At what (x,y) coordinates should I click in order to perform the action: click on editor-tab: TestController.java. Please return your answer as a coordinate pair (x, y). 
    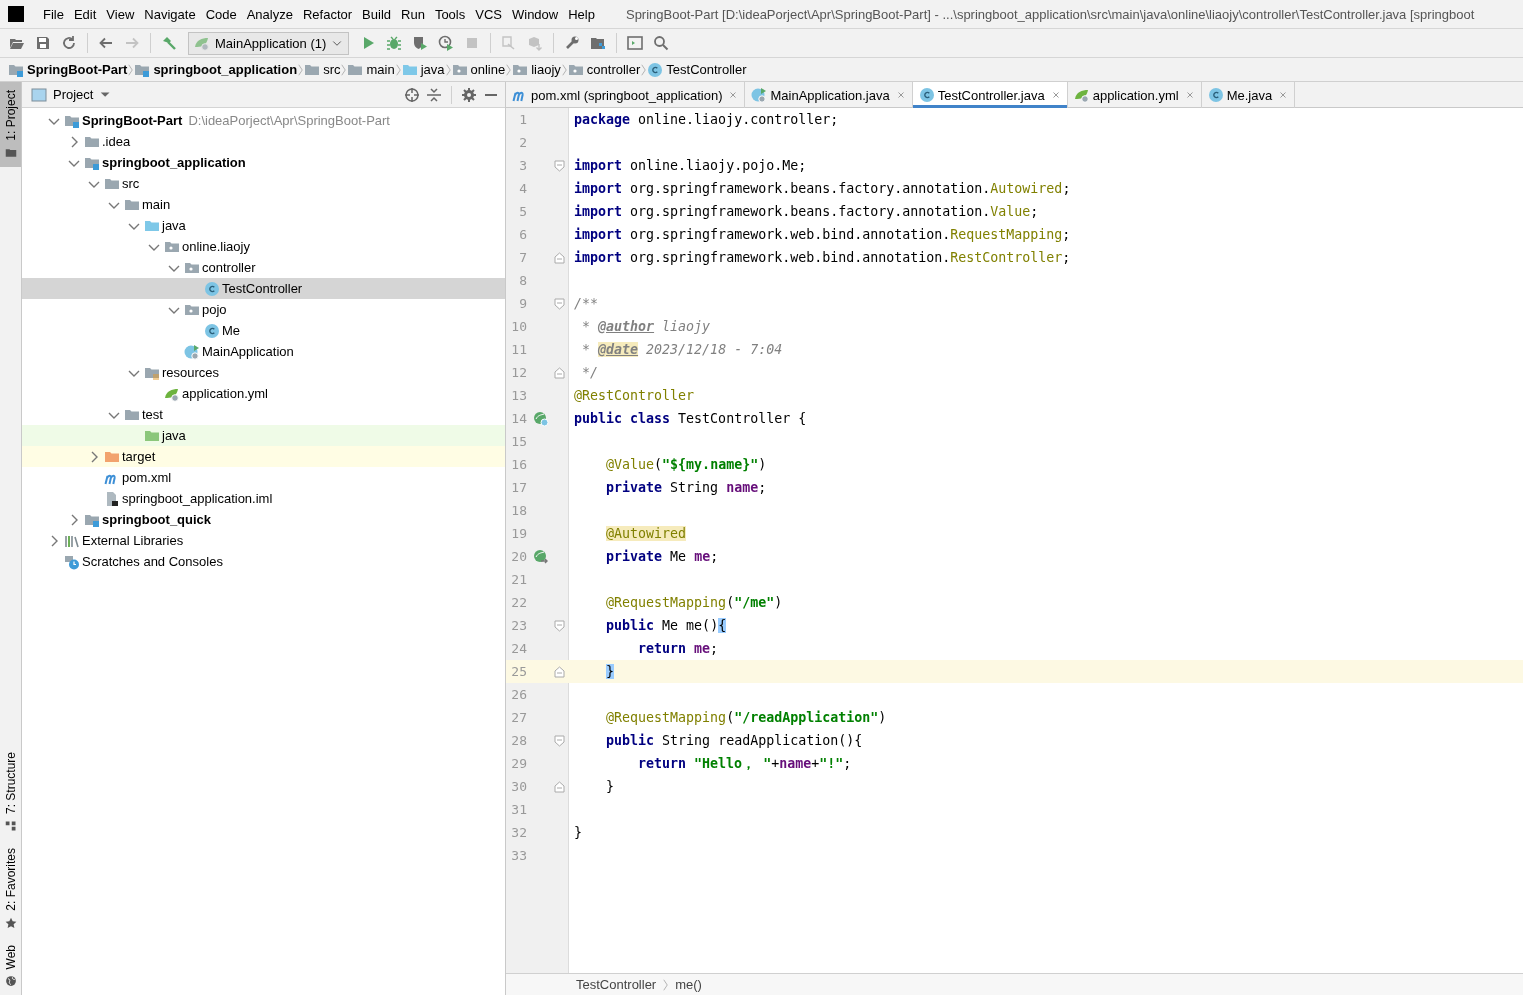
    Looking at the image, I should click on (990, 95).